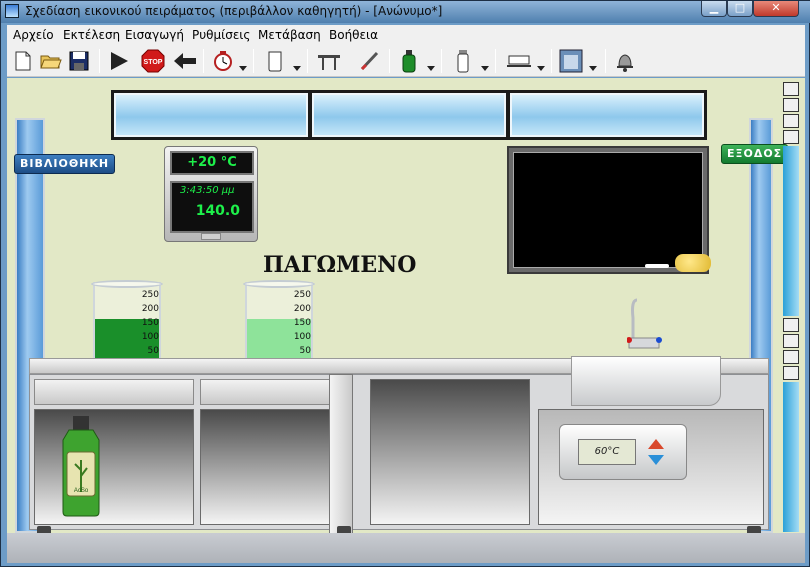 Image resolution: width=810 pixels, height=567 pixels. I want to click on tube-dropdown-icon, so click(485, 64).